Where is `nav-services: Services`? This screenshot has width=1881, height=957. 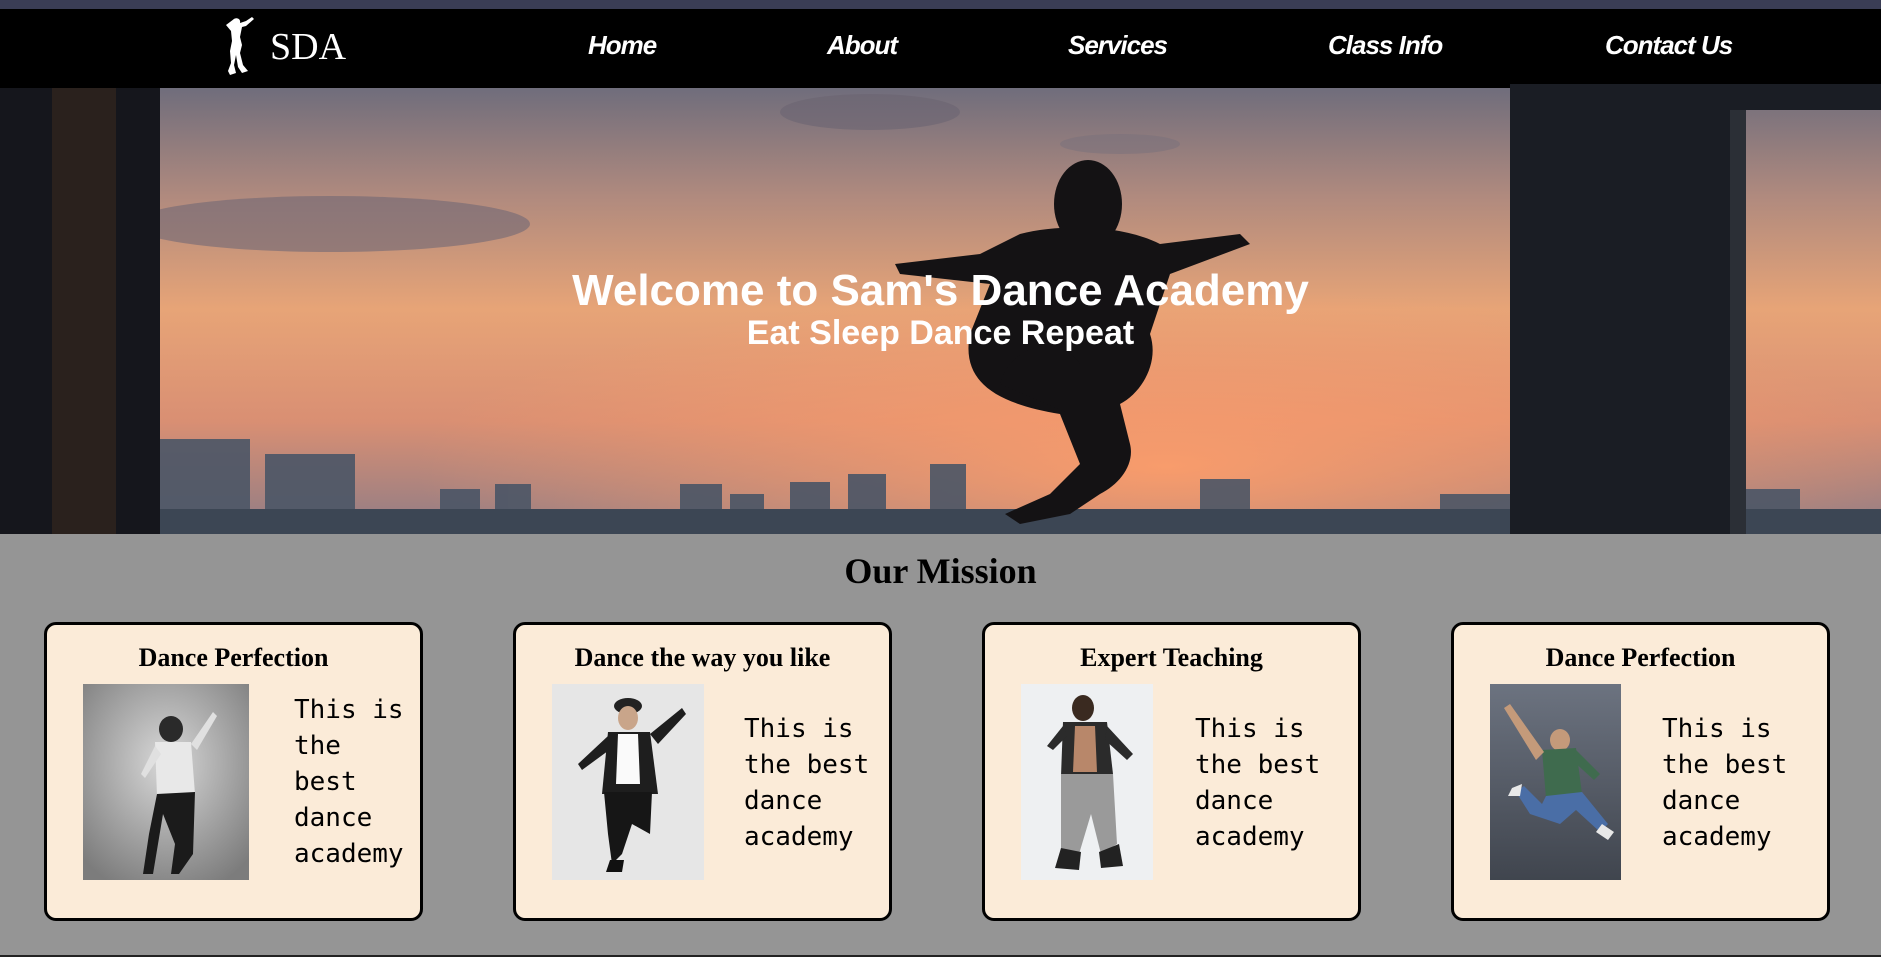
nav-services: Services is located at coordinates (1118, 45).